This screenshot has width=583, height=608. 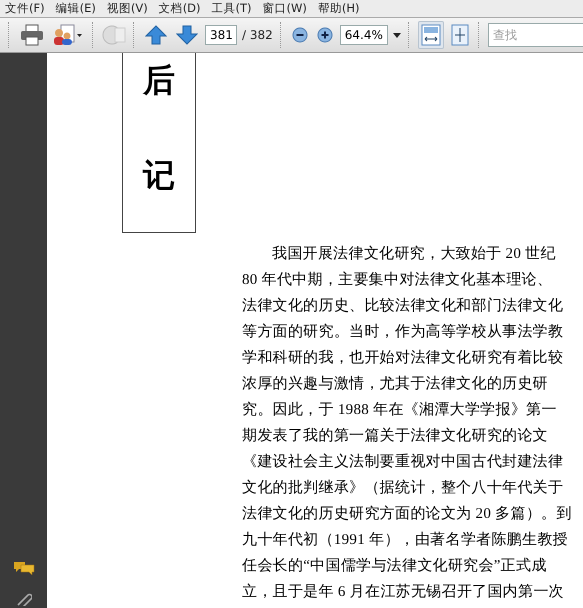 I want to click on paperclip-icon, so click(x=24, y=599).